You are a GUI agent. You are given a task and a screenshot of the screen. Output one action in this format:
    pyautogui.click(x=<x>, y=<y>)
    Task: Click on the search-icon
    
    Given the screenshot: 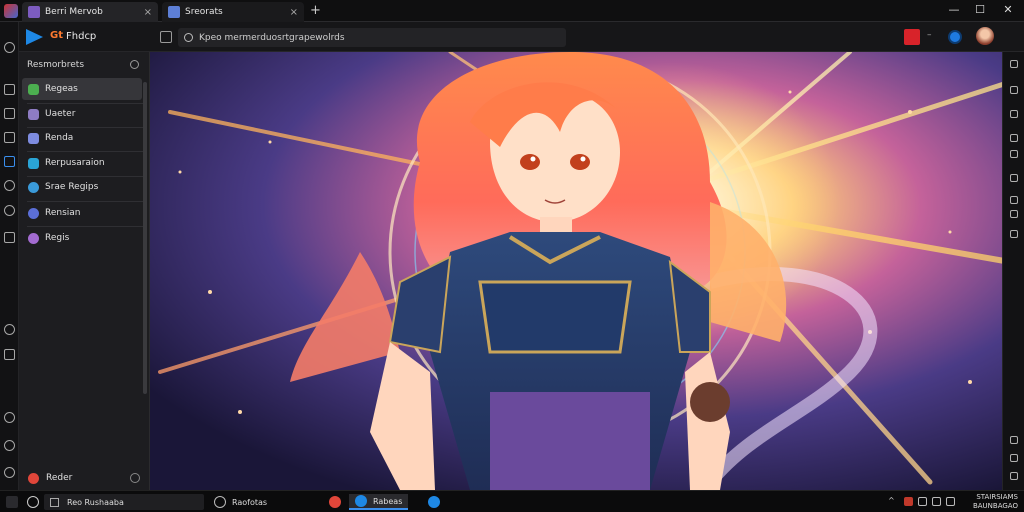 What is the action you would take?
    pyautogui.click(x=33, y=502)
    